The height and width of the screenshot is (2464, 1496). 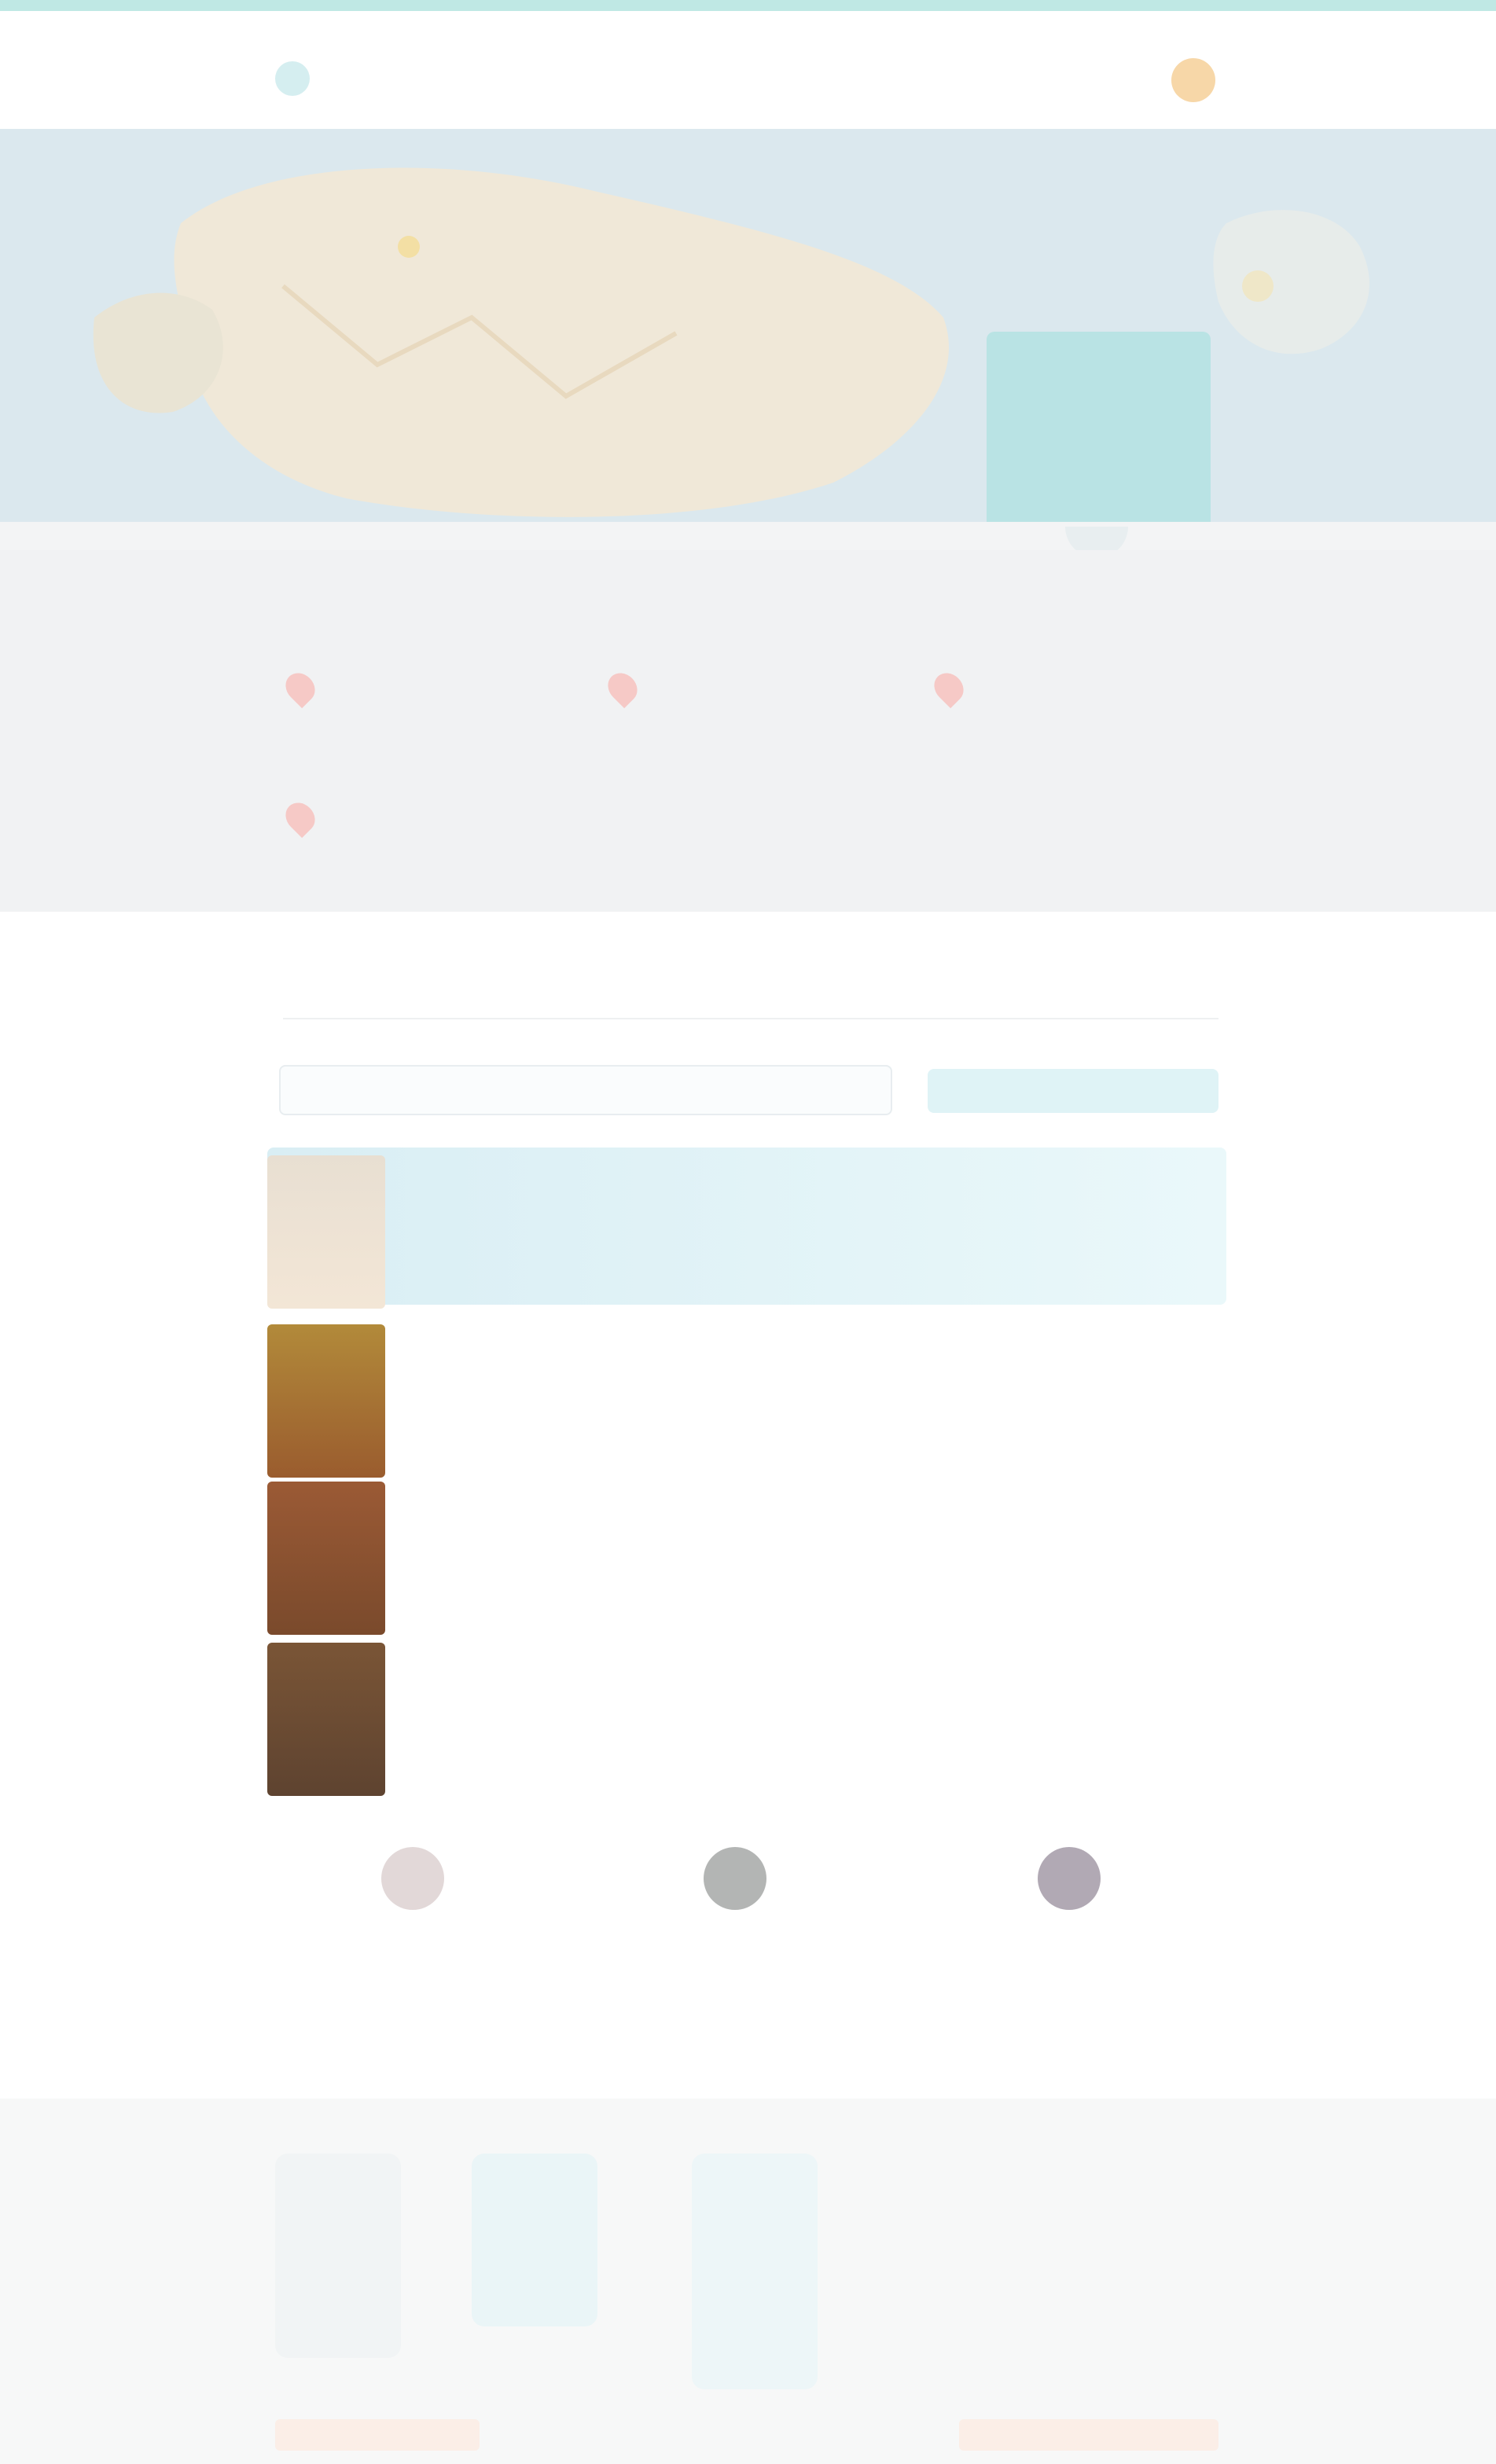 I want to click on section-divider, so click(x=750, y=1018).